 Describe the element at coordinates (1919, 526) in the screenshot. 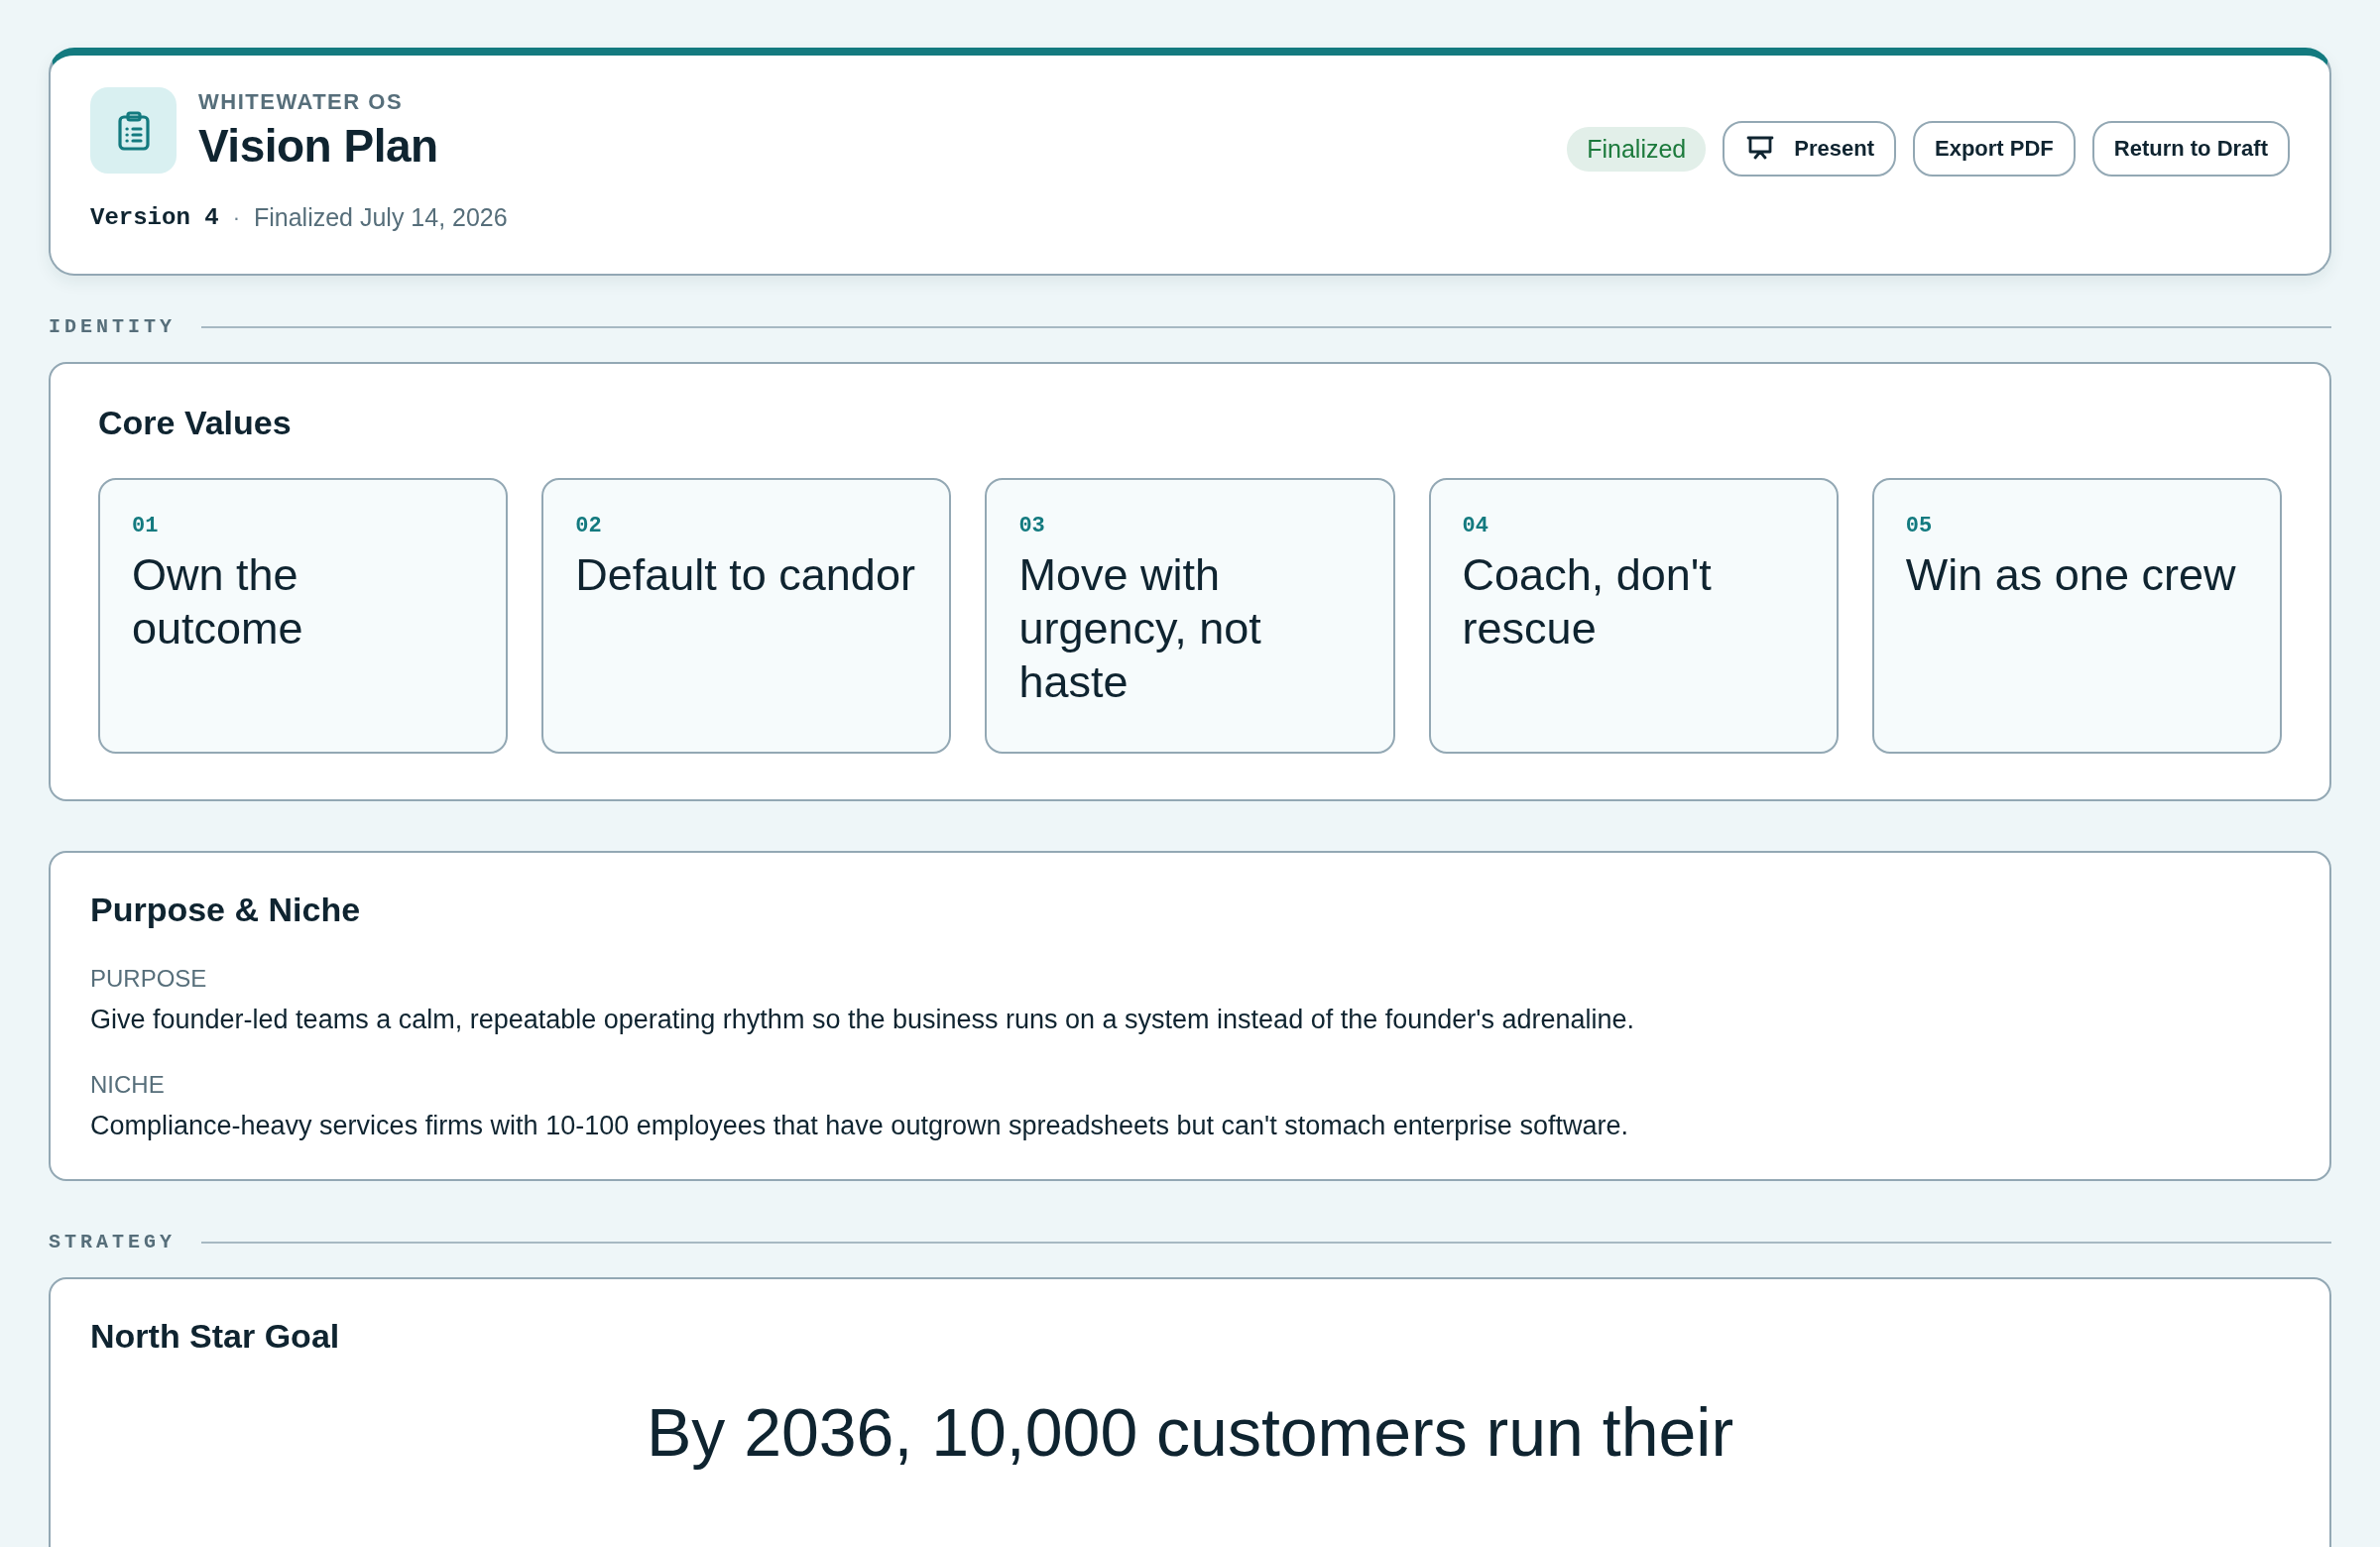

I see `value-number: 05` at that location.